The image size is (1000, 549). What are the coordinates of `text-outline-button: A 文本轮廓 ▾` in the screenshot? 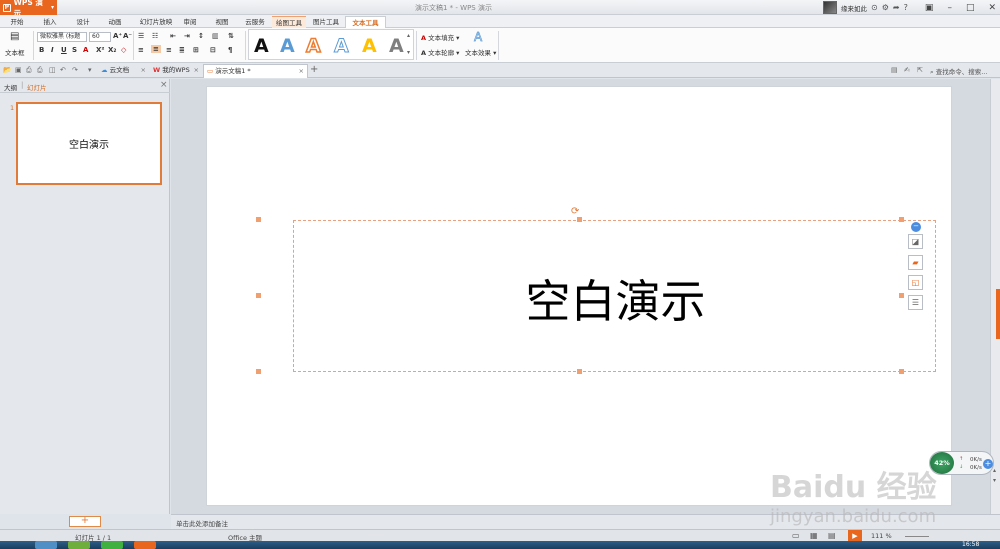 It's located at (440, 52).